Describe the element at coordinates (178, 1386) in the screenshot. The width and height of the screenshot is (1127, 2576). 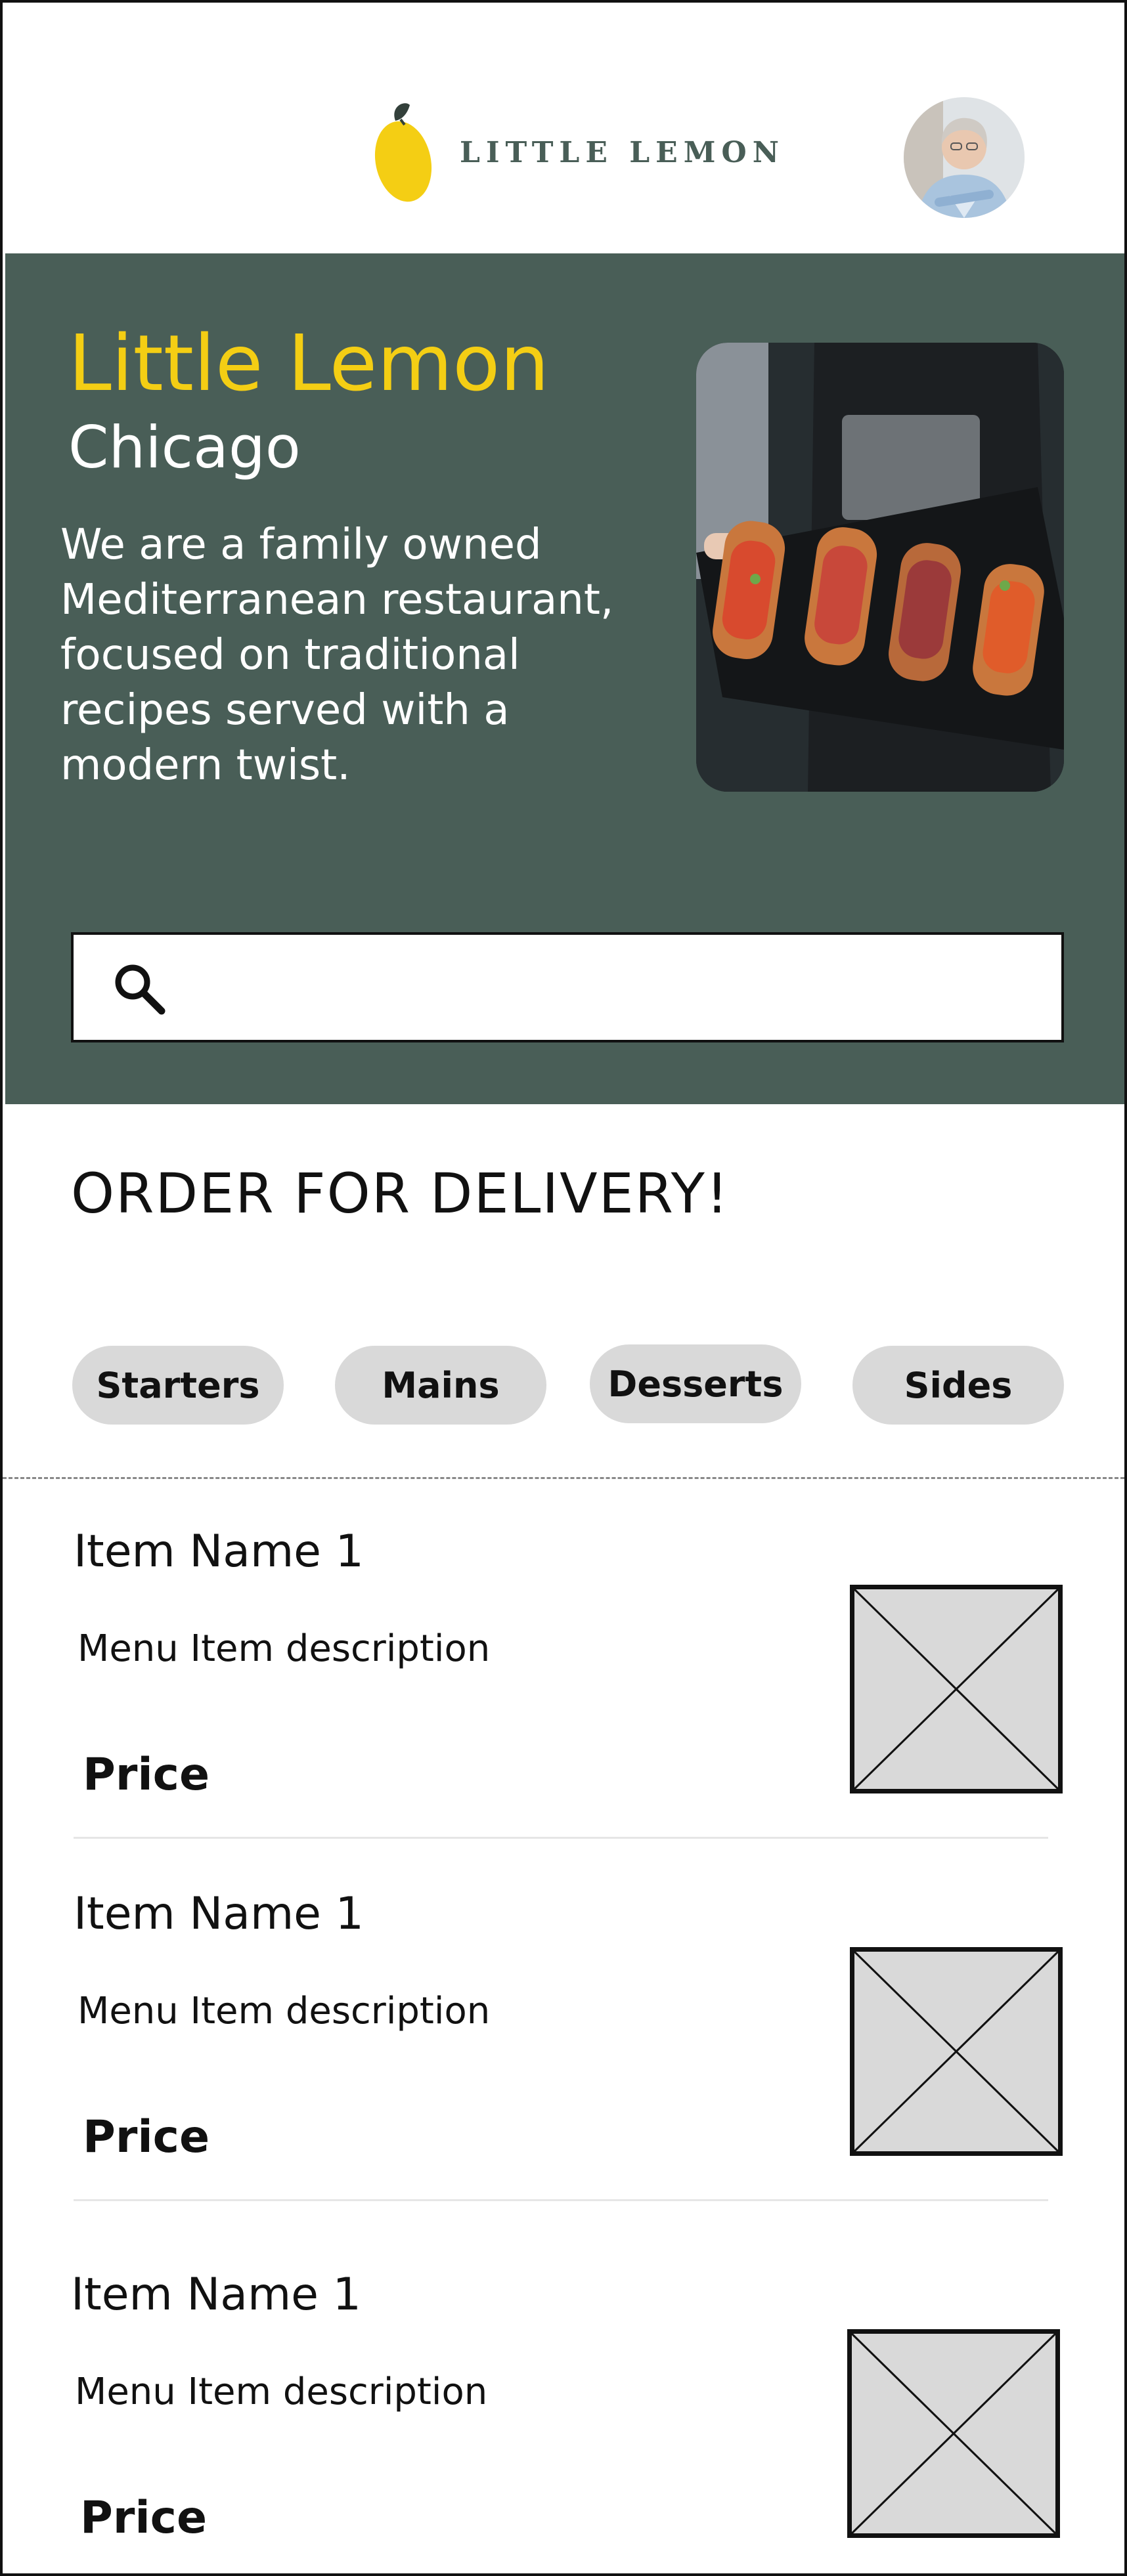
I see `category-starters: Starters` at that location.